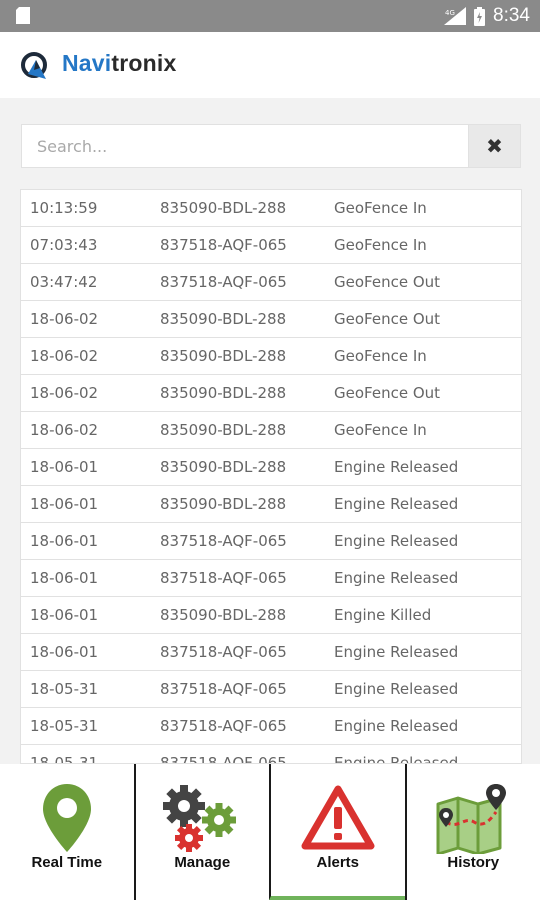 The image size is (540, 900). I want to click on sd-card-icon, so click(23, 15).